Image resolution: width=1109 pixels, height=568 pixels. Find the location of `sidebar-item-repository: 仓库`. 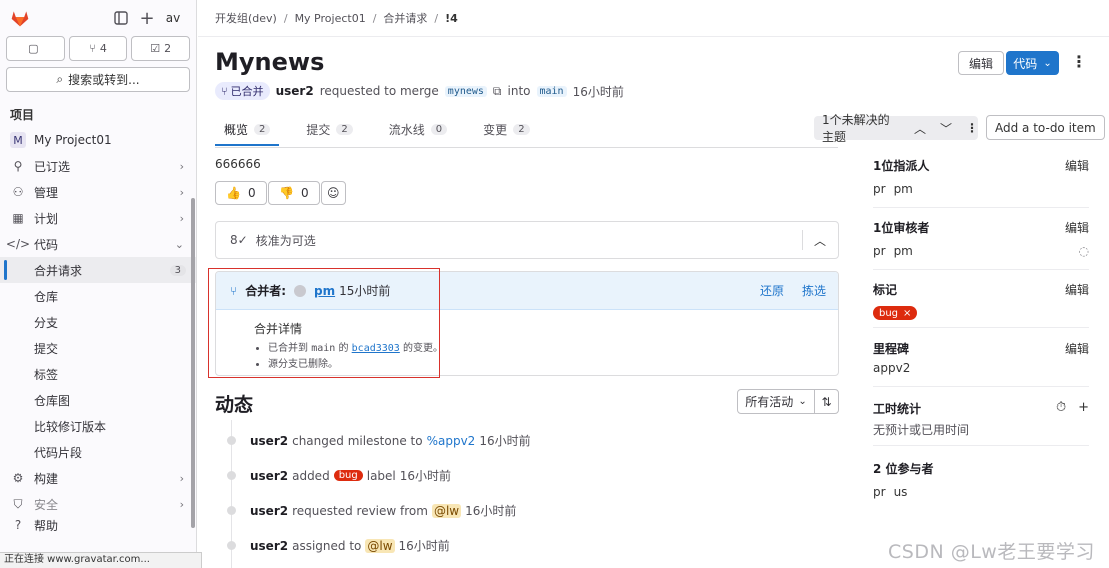

sidebar-item-repository: 仓库 is located at coordinates (98, 296).